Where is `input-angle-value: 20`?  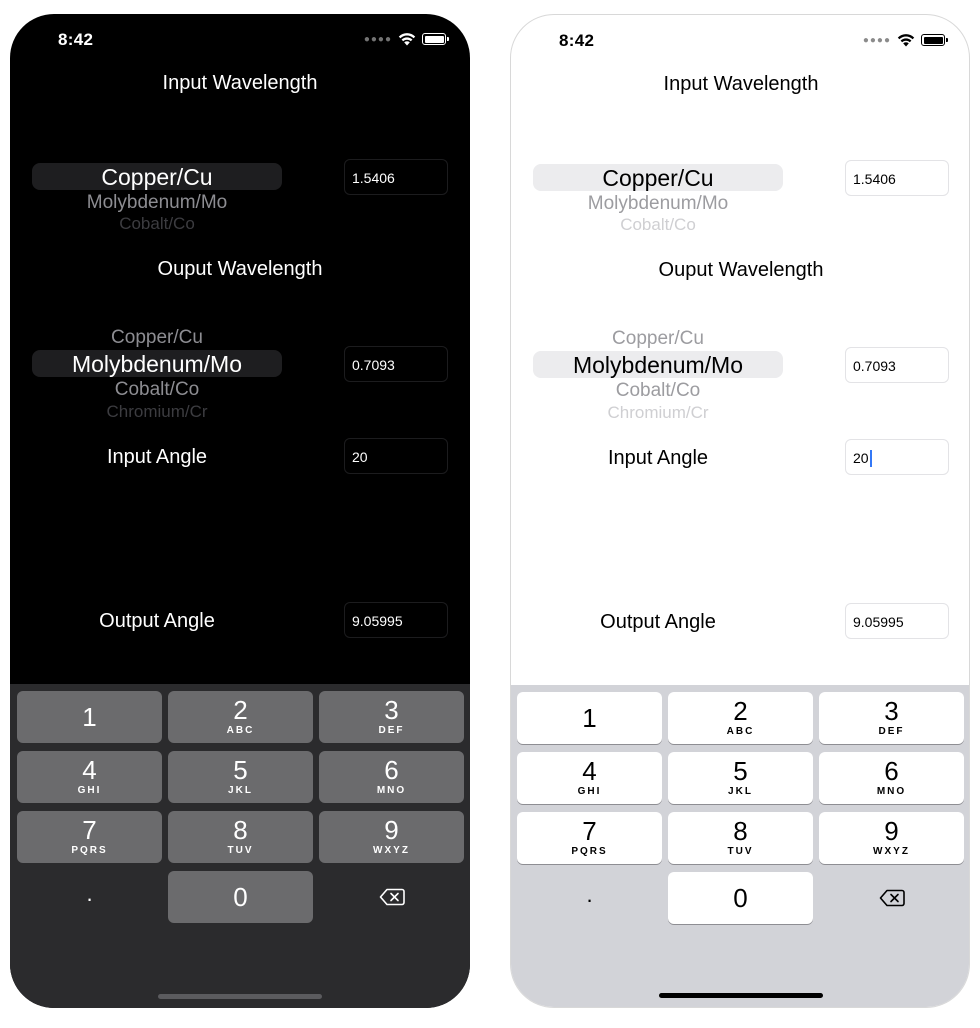
input-angle-value: 20 is located at coordinates (861, 458).